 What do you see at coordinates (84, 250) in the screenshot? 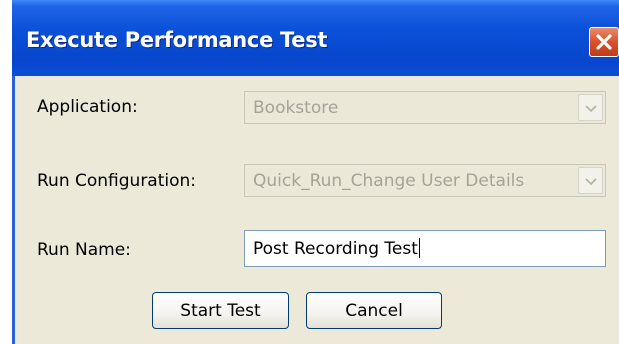
I see `run-name-label: Run Name:` at bounding box center [84, 250].